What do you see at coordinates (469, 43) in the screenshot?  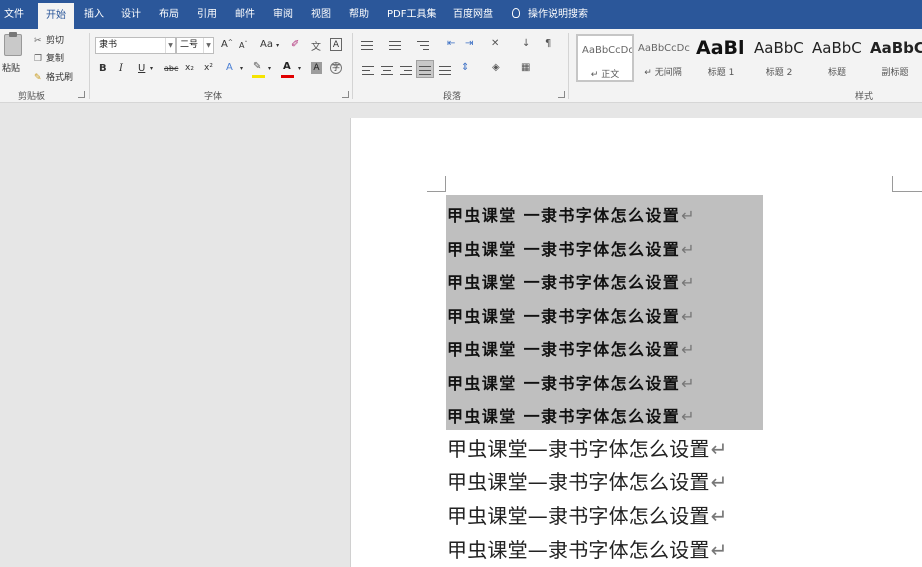 I see `increase-indent-icon: ⇥` at bounding box center [469, 43].